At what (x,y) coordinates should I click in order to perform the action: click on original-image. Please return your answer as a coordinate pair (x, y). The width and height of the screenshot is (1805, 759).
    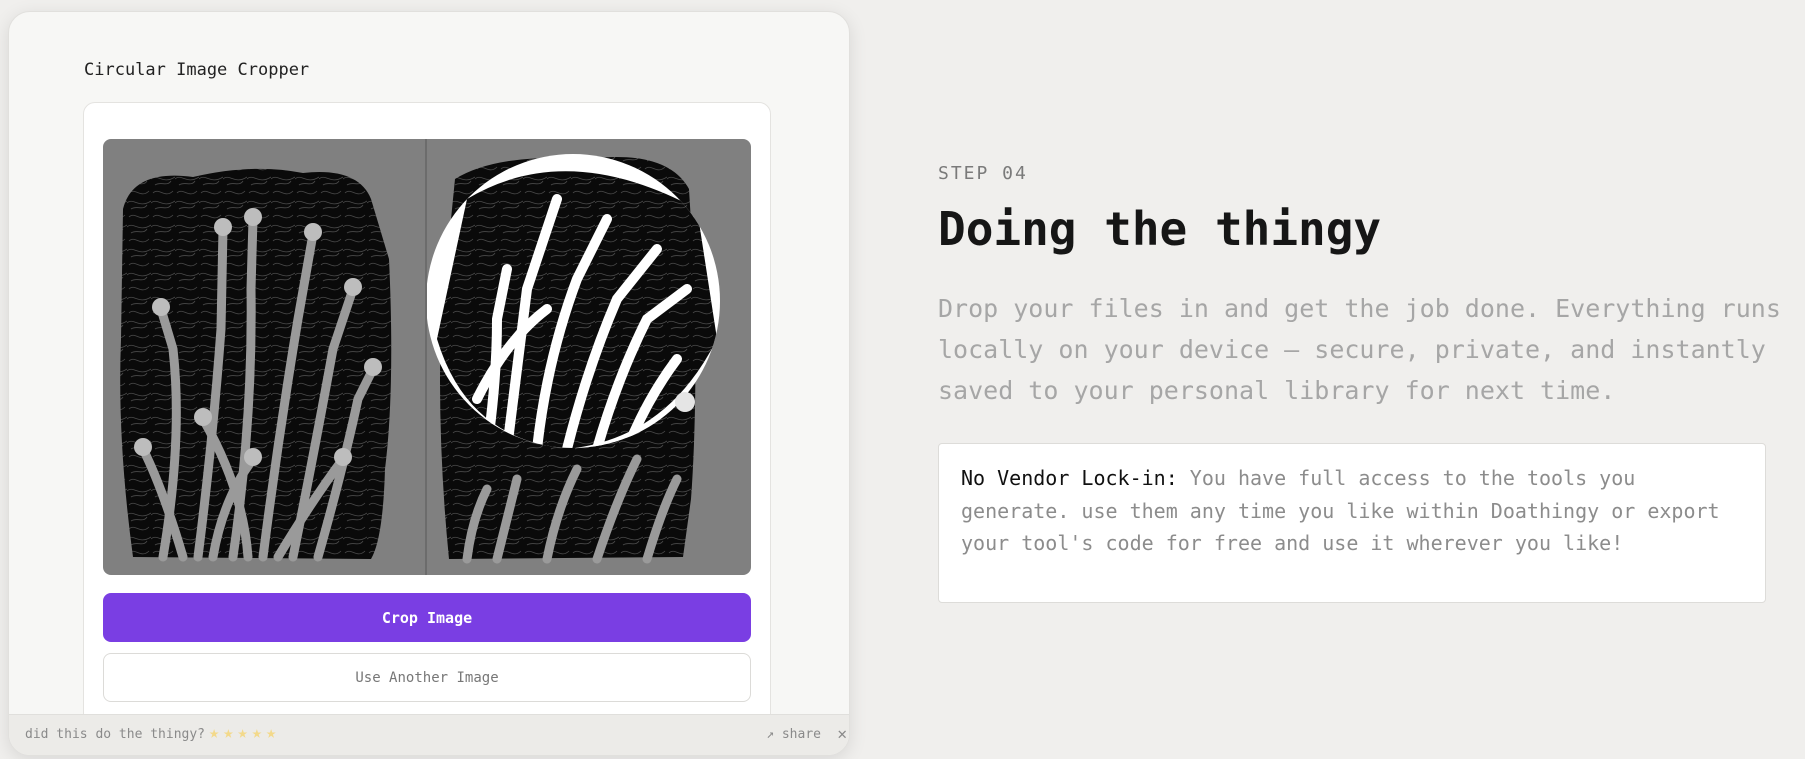
    Looking at the image, I should click on (256, 365).